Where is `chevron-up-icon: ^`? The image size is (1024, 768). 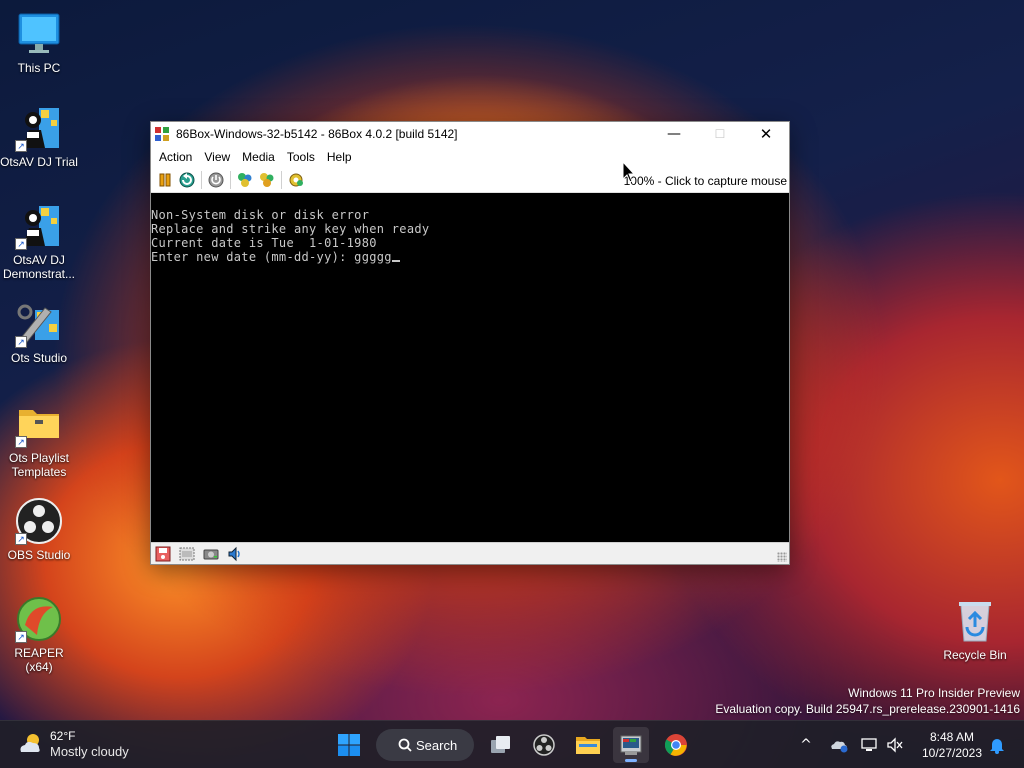
chevron-up-icon: ^ is located at coordinates (806, 745).